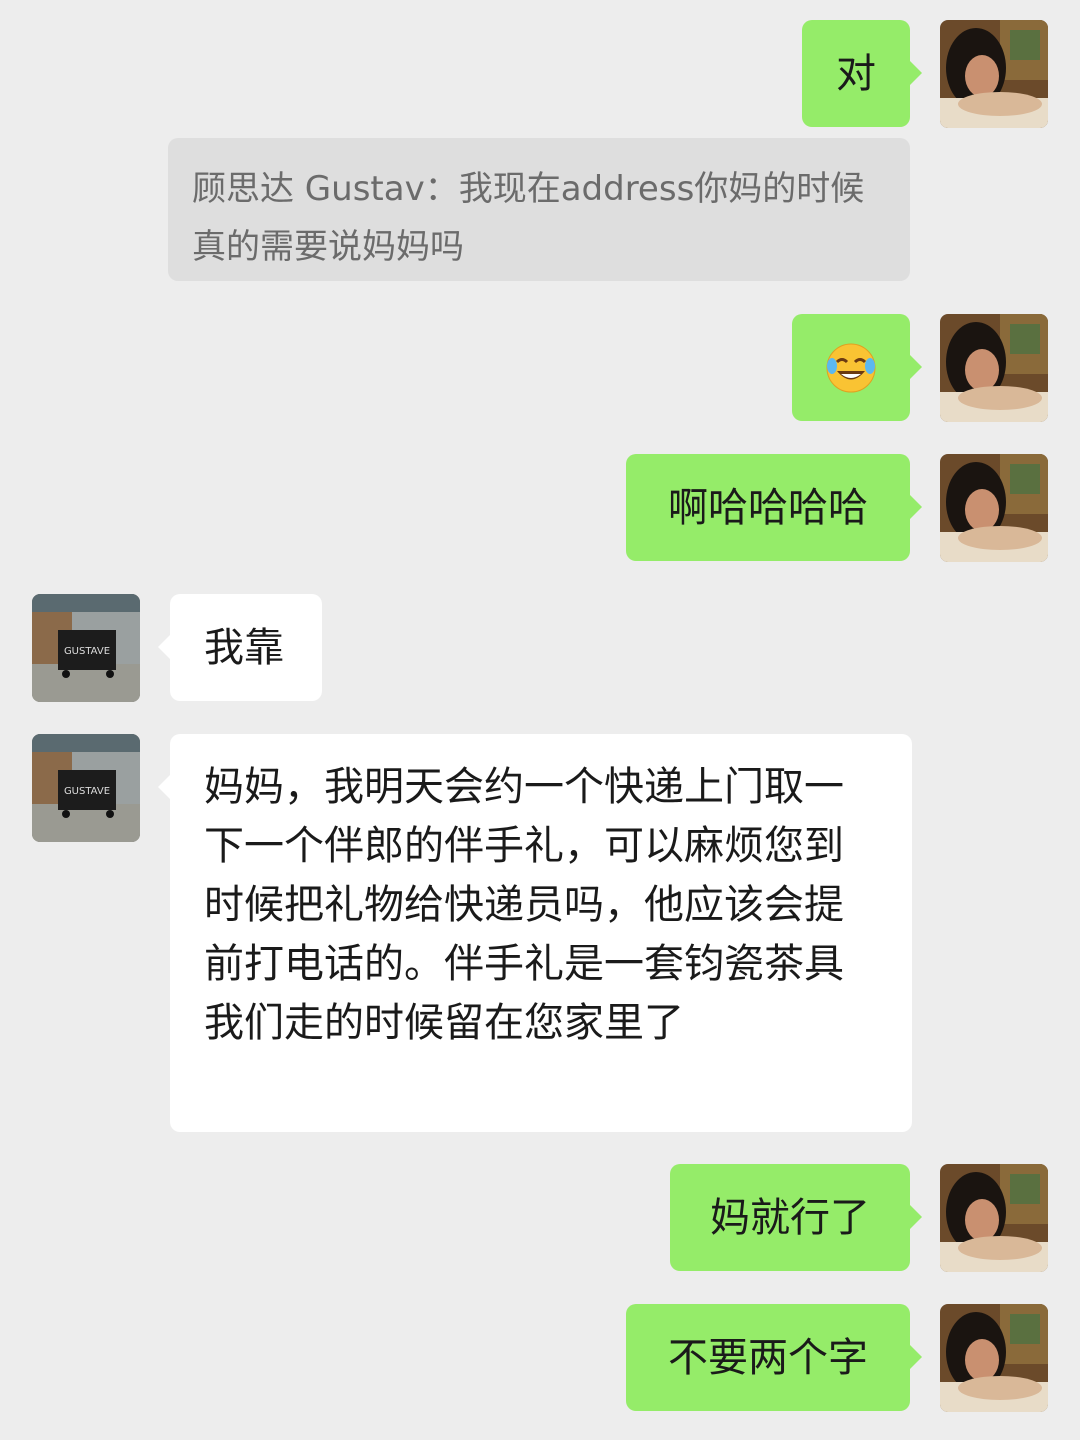  I want to click on quoted-message: 顾思达 Gustav：我现在address你妈的时候真的需要说妈妈吗, so click(539, 209).